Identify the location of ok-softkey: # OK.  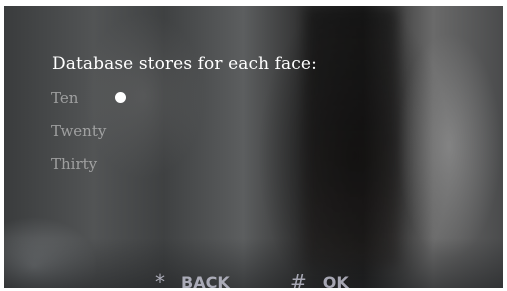
(319, 278).